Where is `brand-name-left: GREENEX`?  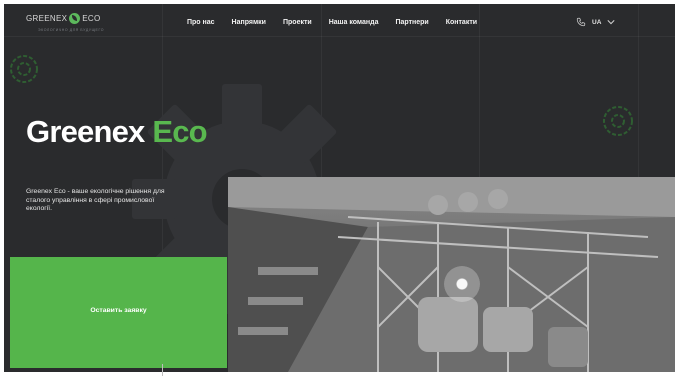
brand-name-left: GREENEX is located at coordinates (47, 18).